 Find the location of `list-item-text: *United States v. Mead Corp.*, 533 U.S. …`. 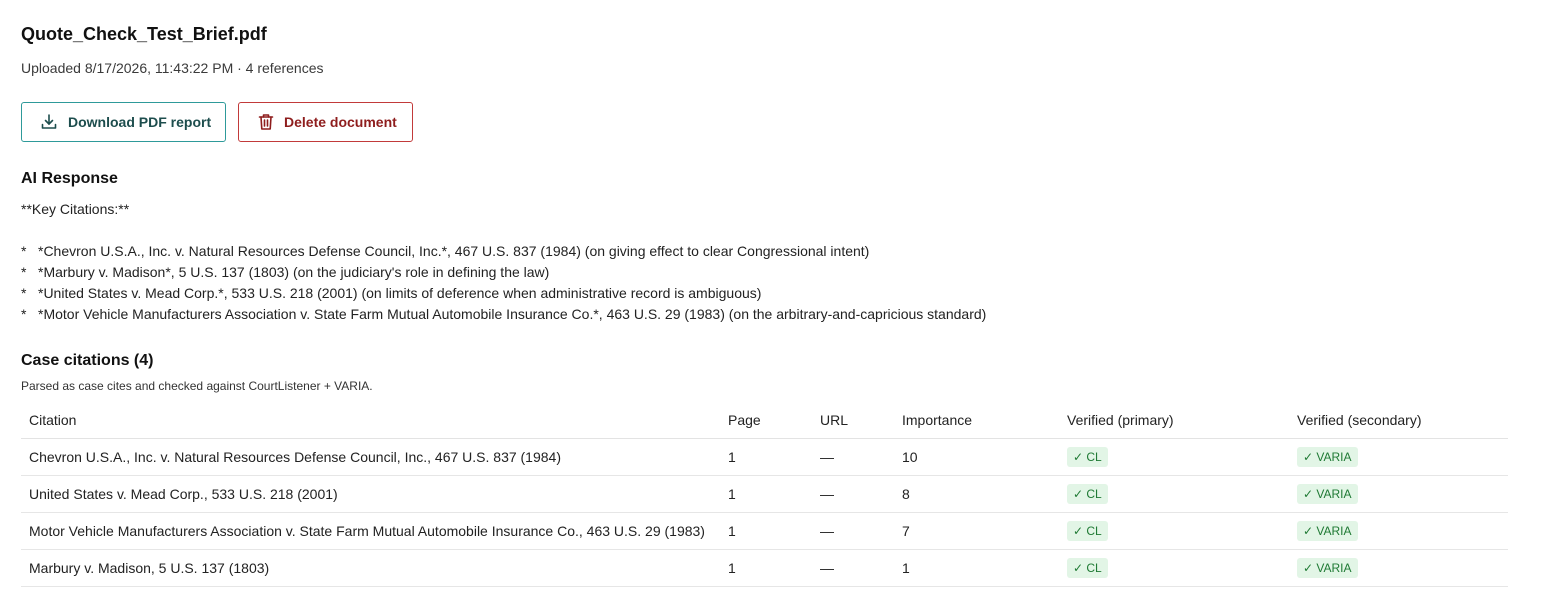

list-item-text: *United States v. Mead Corp.*, 533 U.S. … is located at coordinates (400, 293).